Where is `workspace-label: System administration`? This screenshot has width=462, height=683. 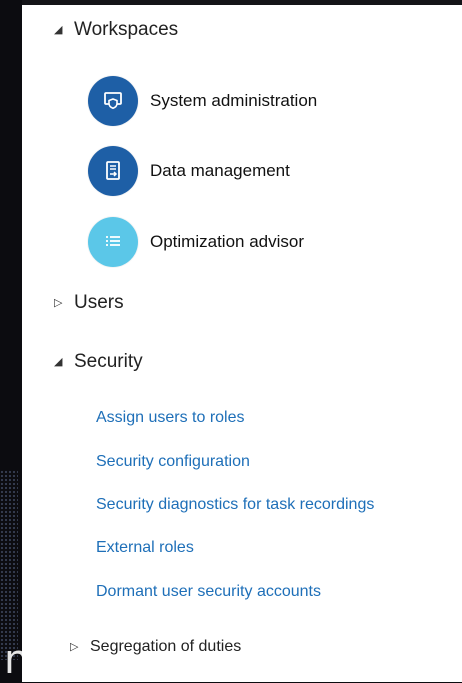
workspace-label: System administration is located at coordinates (234, 100).